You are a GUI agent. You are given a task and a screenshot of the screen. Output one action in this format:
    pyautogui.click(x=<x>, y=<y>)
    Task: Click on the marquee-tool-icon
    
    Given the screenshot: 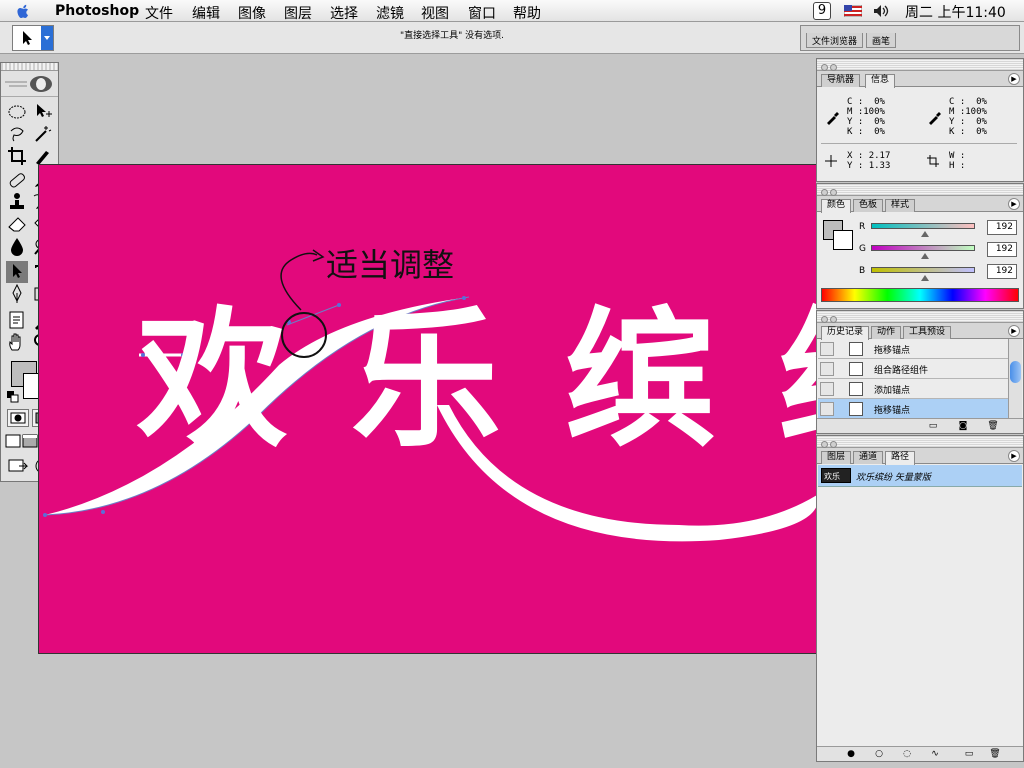 What is the action you would take?
    pyautogui.click(x=17, y=112)
    